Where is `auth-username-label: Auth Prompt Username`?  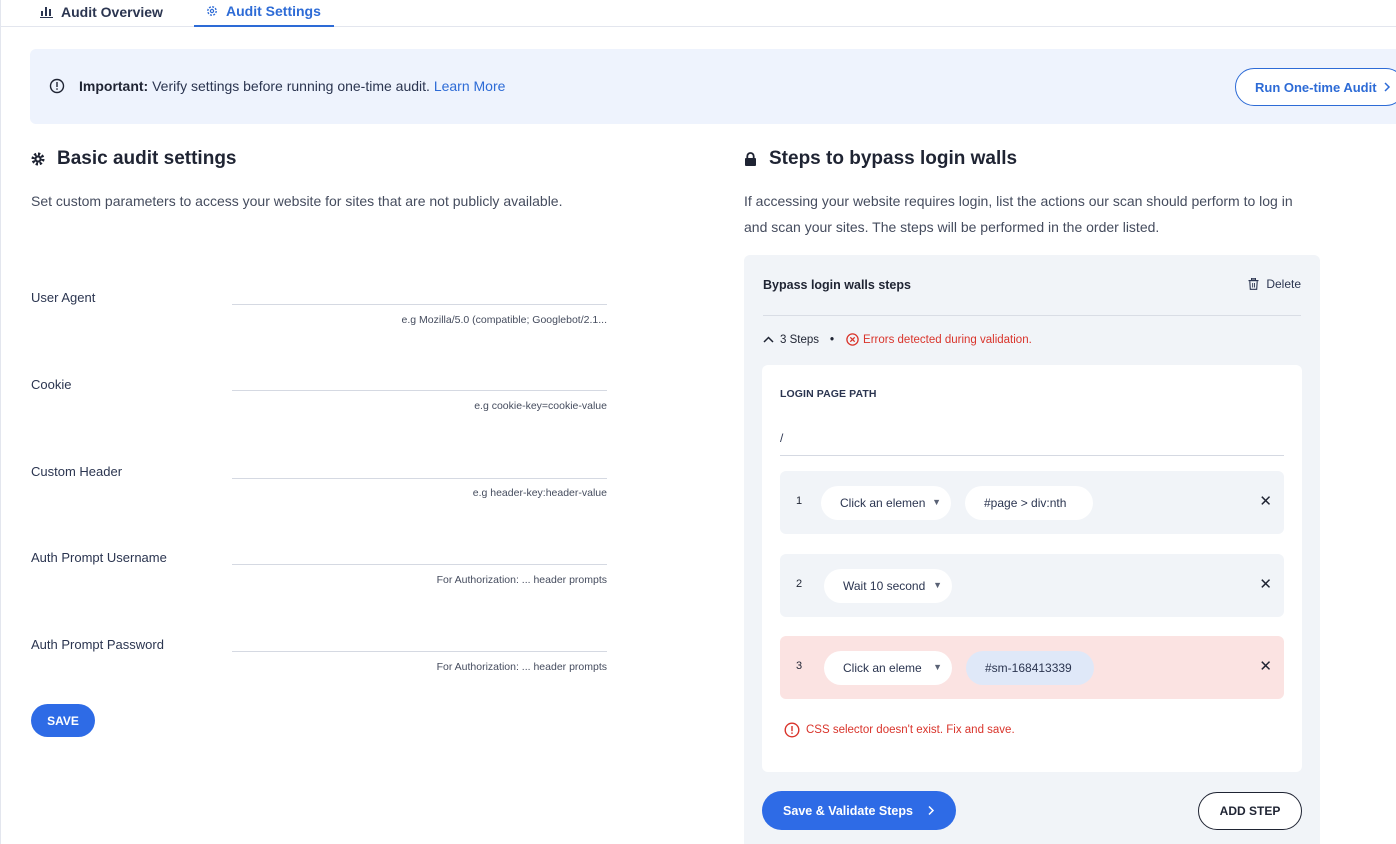 auth-username-label: Auth Prompt Username is located at coordinates (99, 557).